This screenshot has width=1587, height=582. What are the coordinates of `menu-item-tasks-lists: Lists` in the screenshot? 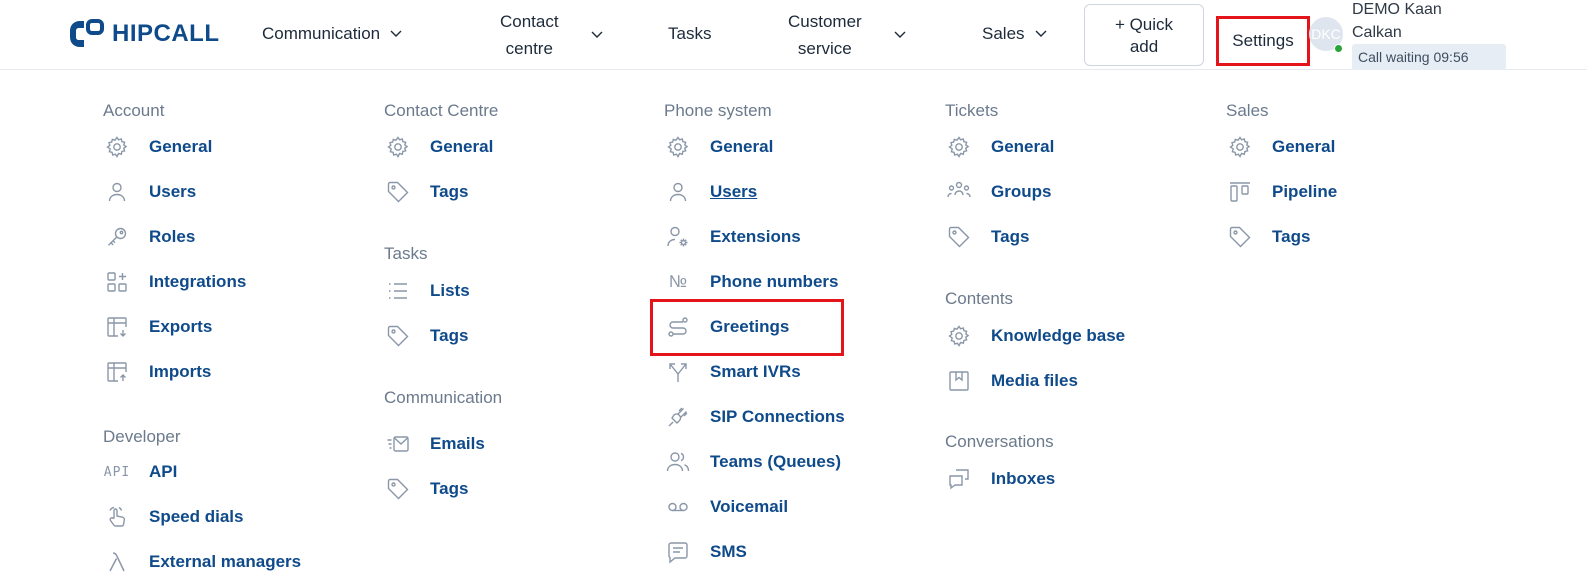 It's located at (427, 291).